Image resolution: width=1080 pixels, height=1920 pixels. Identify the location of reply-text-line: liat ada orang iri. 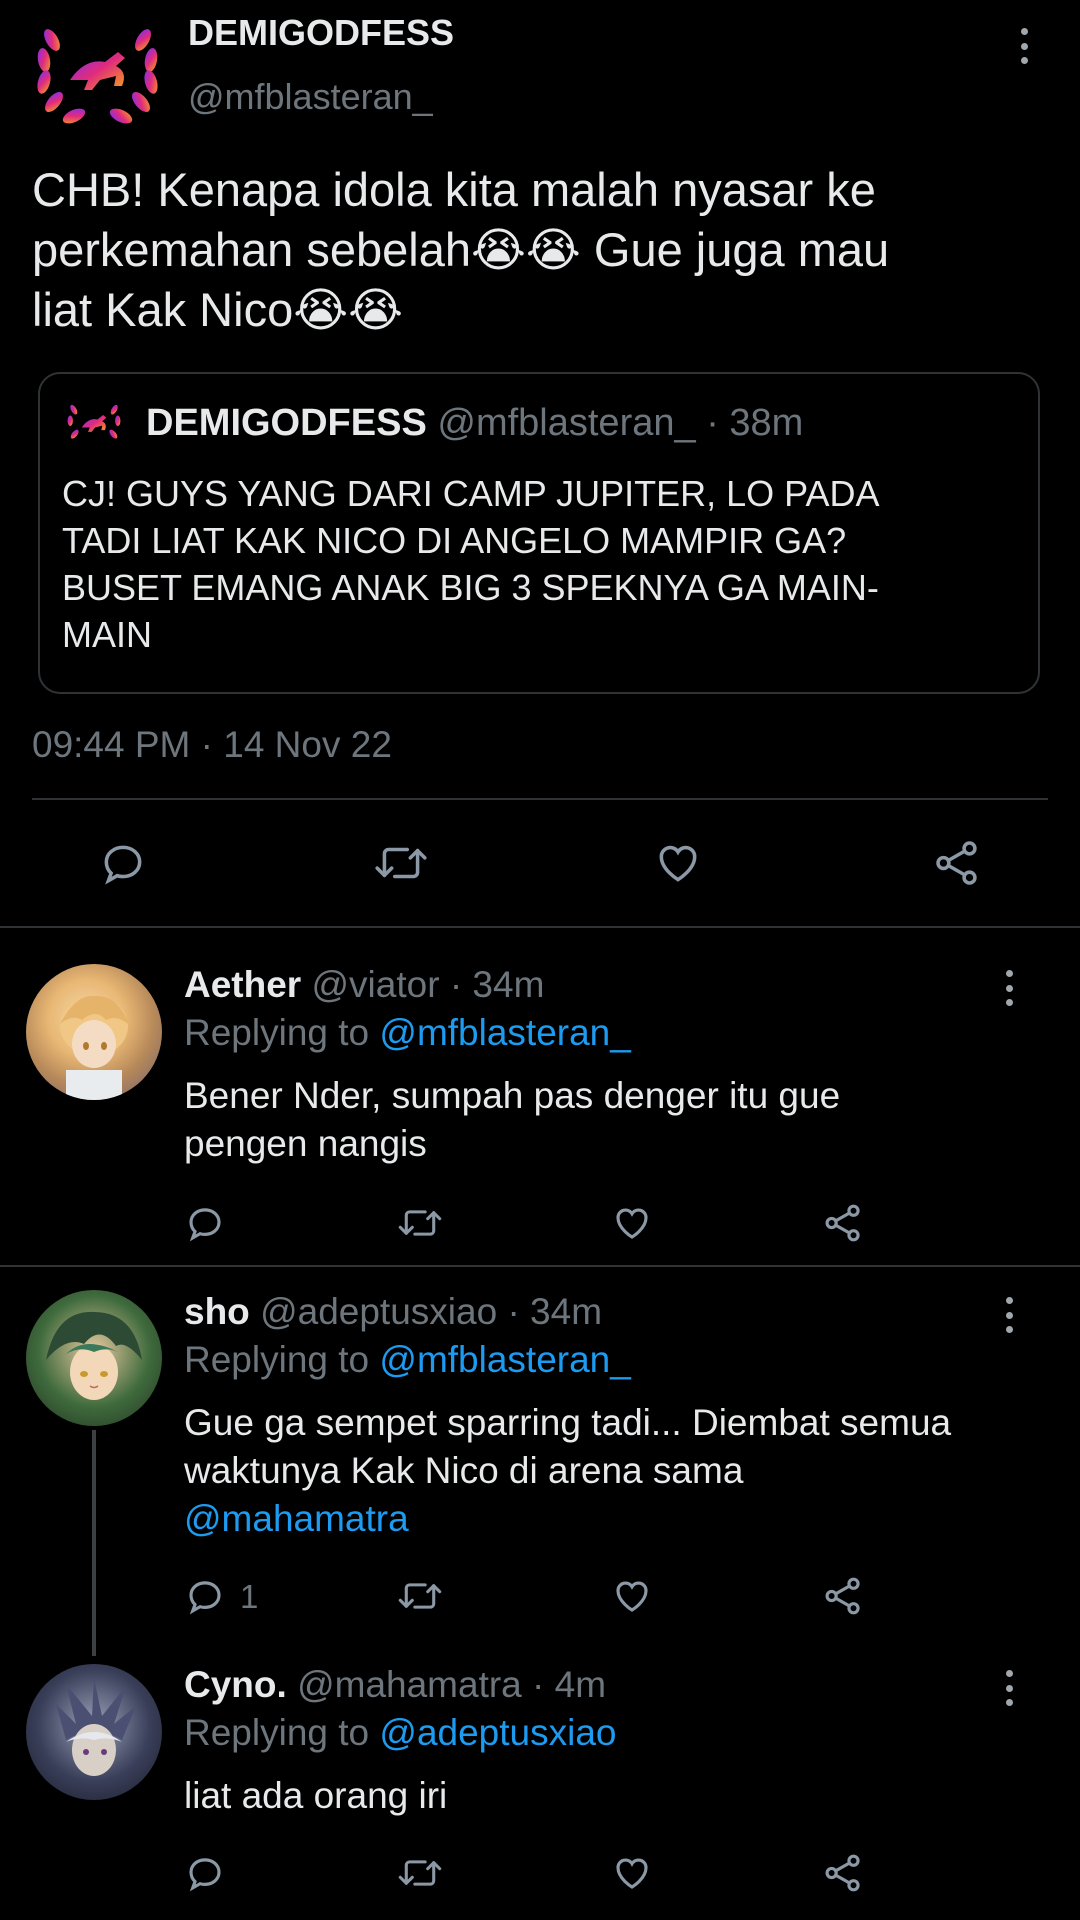
(316, 1795).